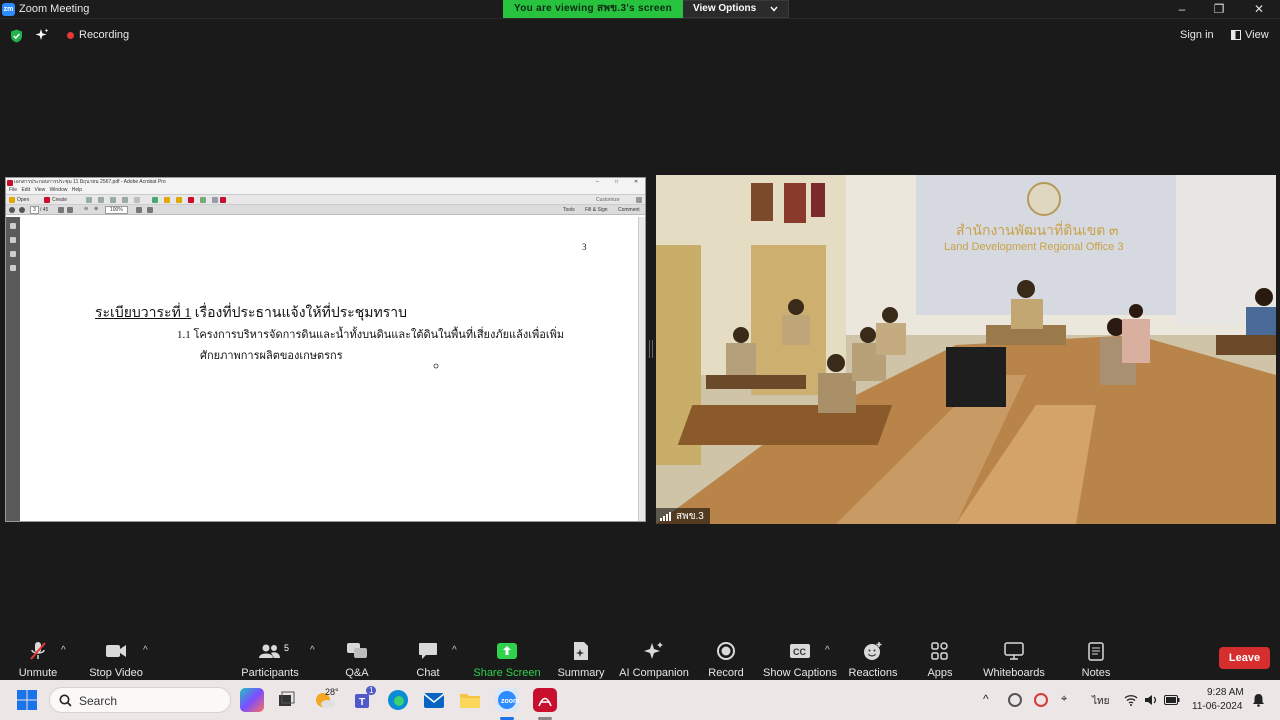 The image size is (1280, 720). What do you see at coordinates (252, 700) in the screenshot?
I see `copilot-icon` at bounding box center [252, 700].